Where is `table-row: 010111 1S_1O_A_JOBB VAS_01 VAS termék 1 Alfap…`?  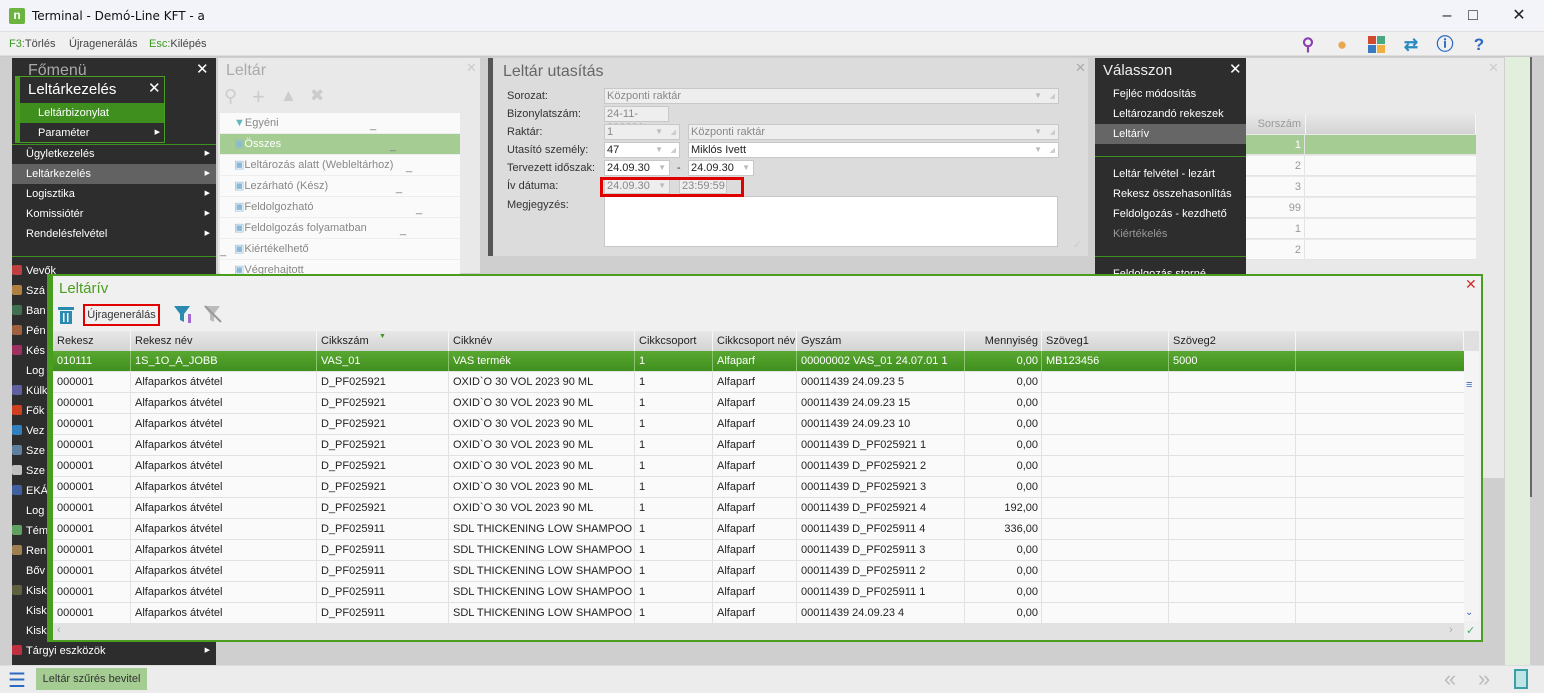
table-row: 010111 1S_1O_A_JOBB VAS_01 VAS termék 1 Alfap… is located at coordinates (758, 361).